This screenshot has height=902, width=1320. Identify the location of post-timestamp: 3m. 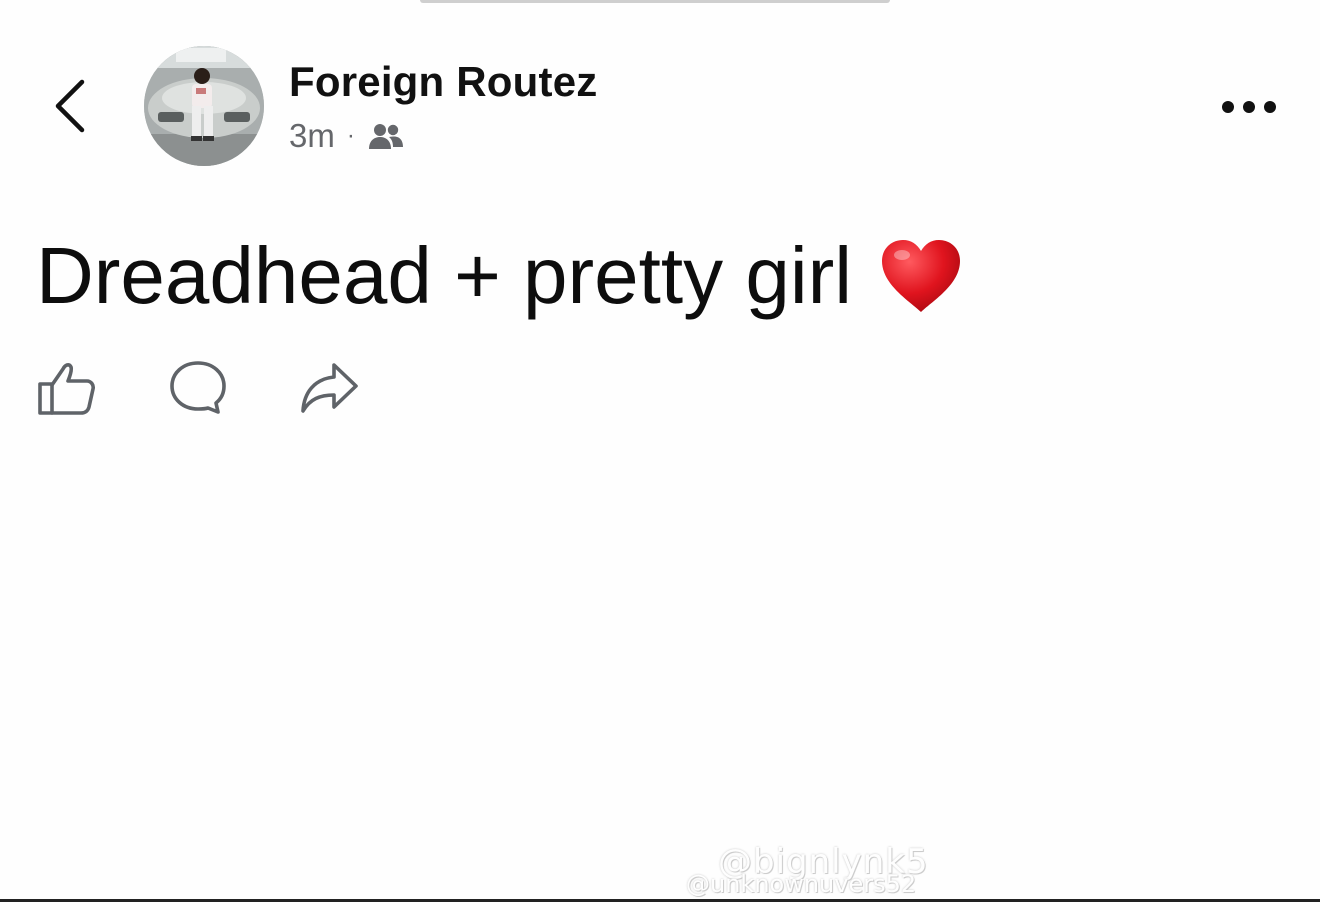
(312, 136).